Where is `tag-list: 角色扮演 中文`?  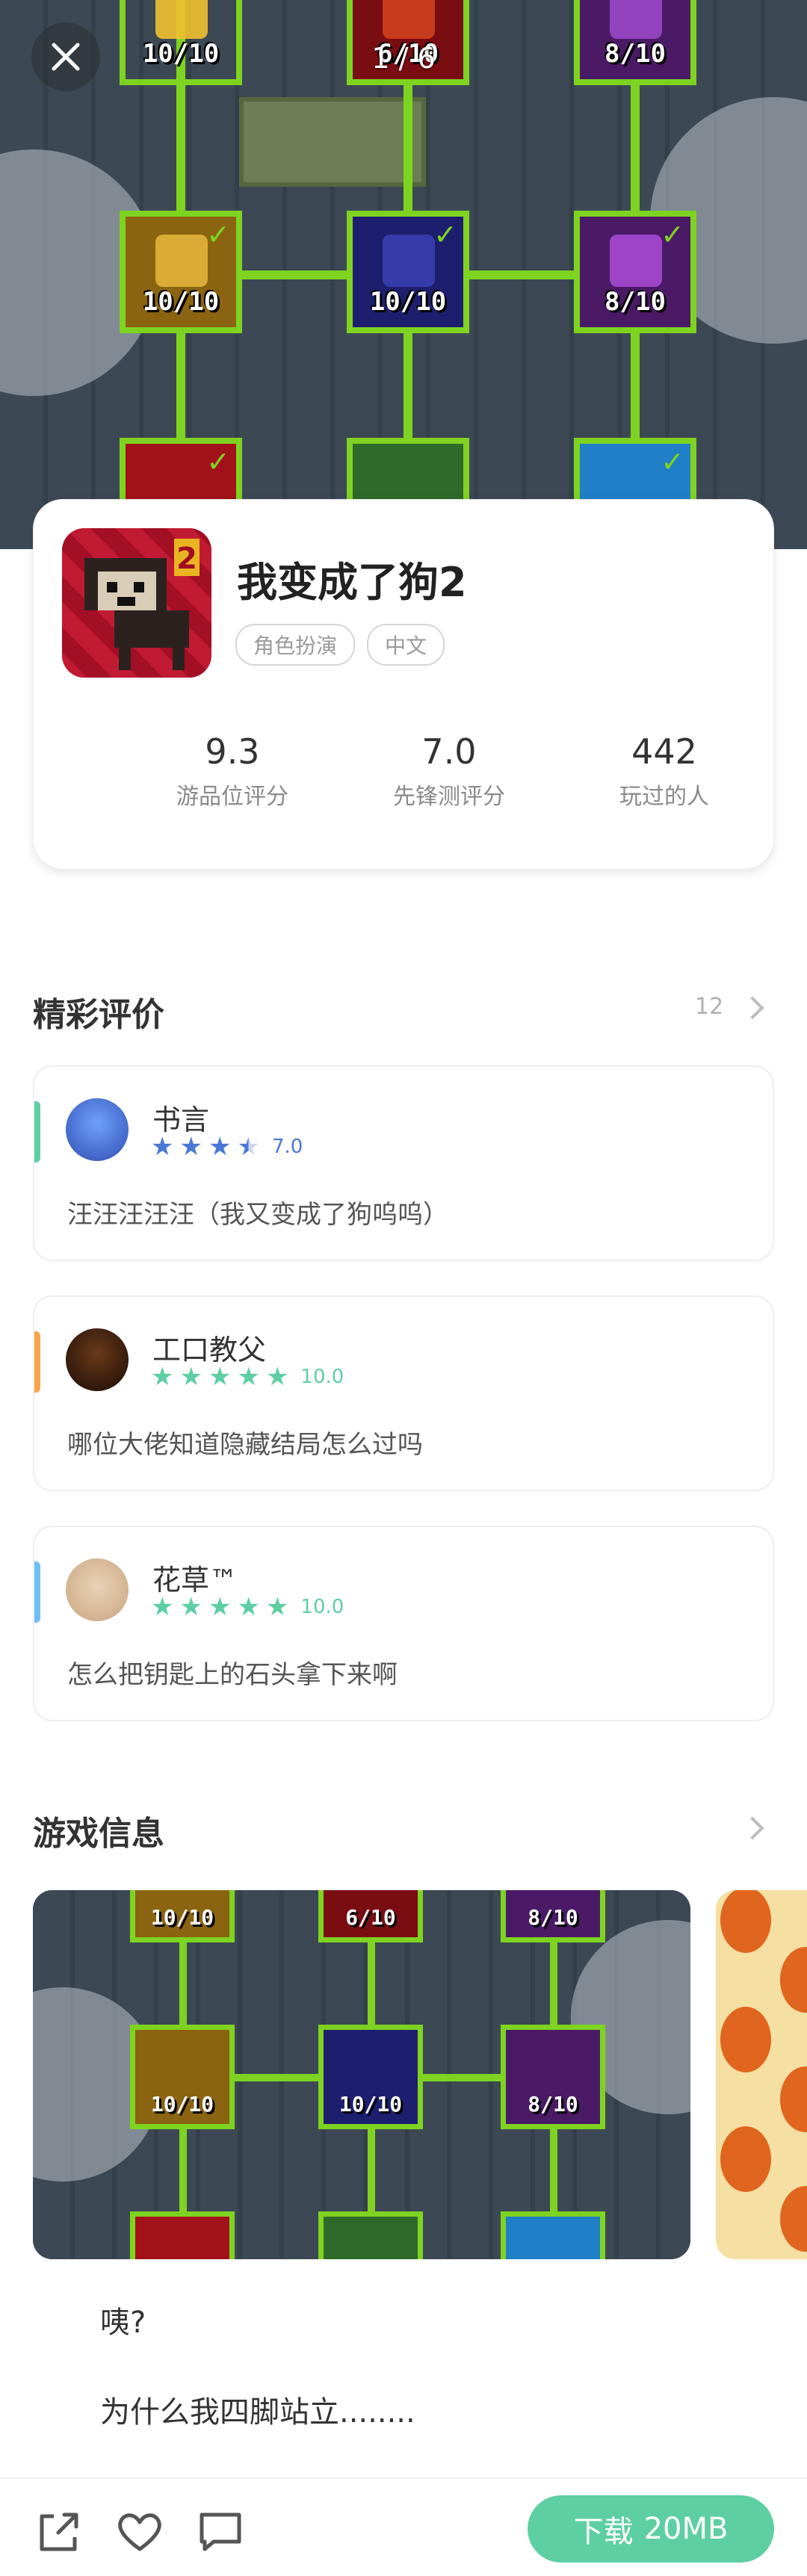
tag-list: 角色扮演 中文 is located at coordinates (340, 645).